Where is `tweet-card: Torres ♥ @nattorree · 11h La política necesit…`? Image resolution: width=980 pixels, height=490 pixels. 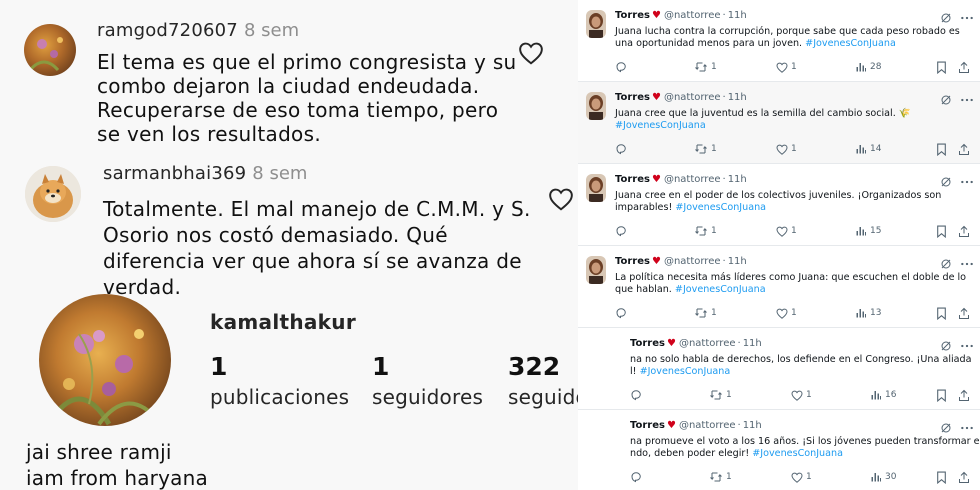
tweet-card: Torres ♥ @nattorree · 11h La política necesit… is located at coordinates (779, 287).